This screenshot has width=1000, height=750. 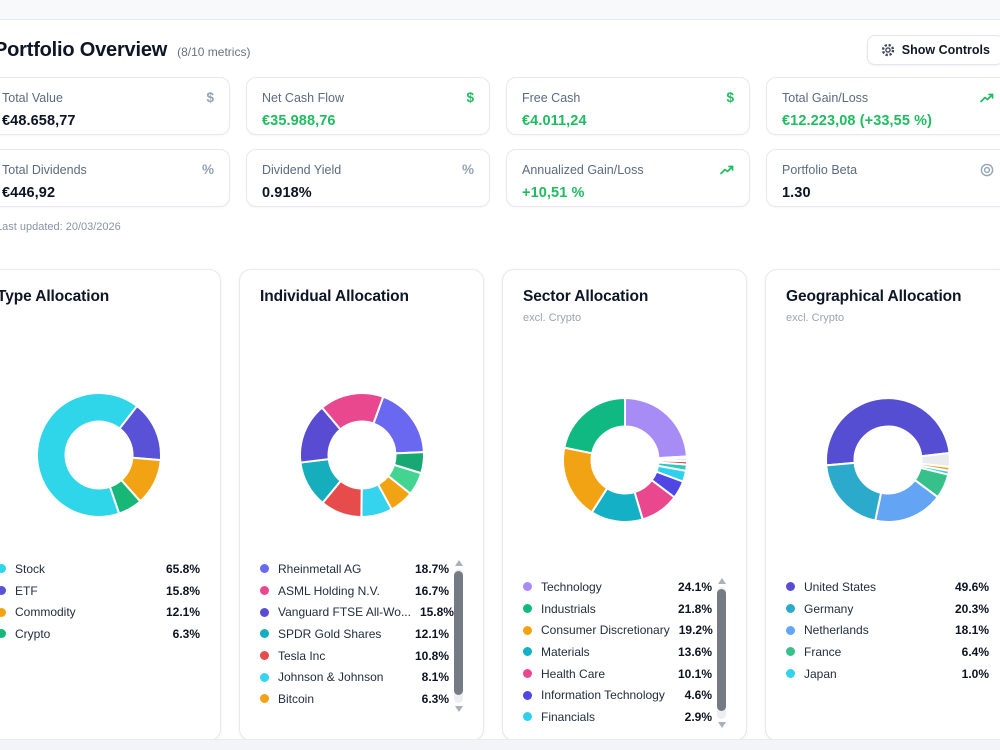 I want to click on geographical-allocation-donut-chart, so click(x=887, y=460).